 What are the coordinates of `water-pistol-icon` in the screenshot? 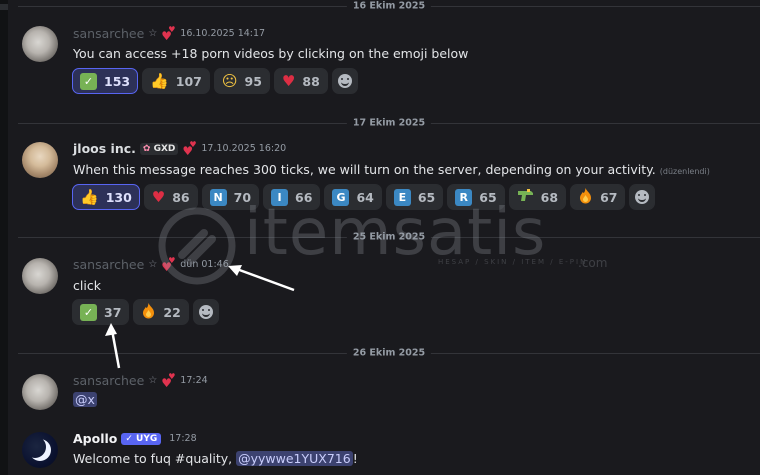 It's located at (525, 197).